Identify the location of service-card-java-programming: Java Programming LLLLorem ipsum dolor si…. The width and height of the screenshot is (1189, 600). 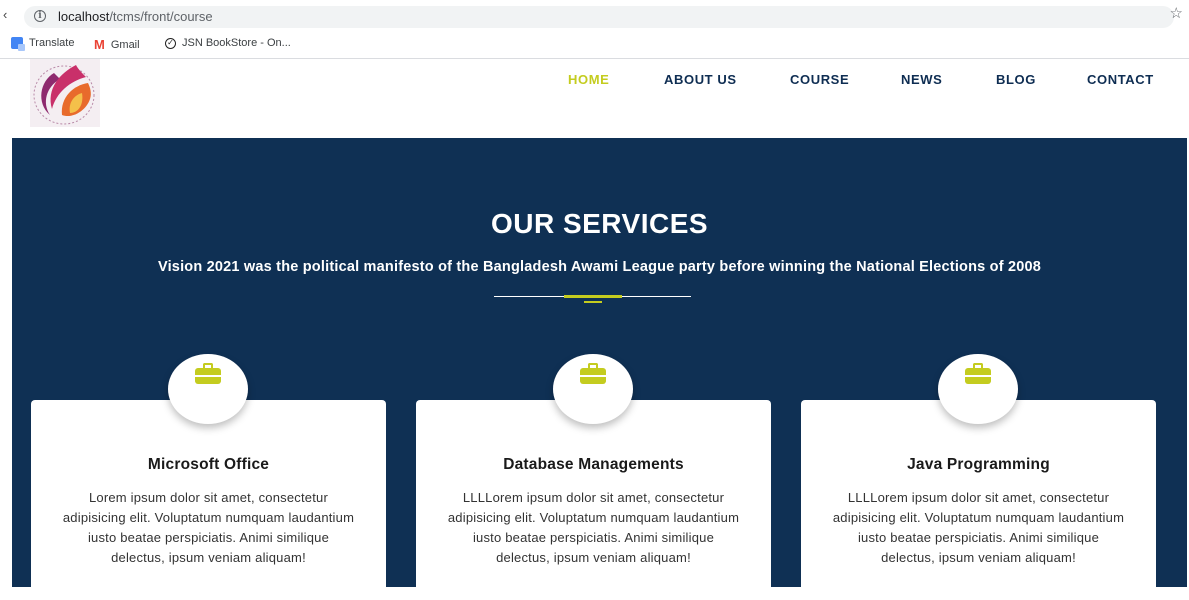
(978, 477).